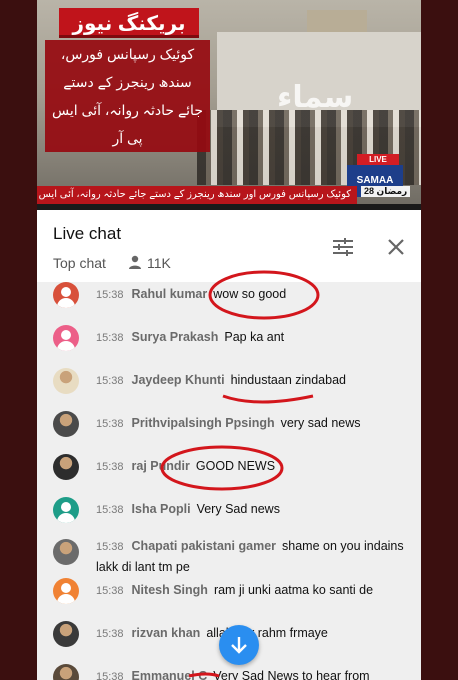 The image size is (458, 680). Describe the element at coordinates (170, 294) in the screenshot. I see `message-author: Rahul kumar` at that location.